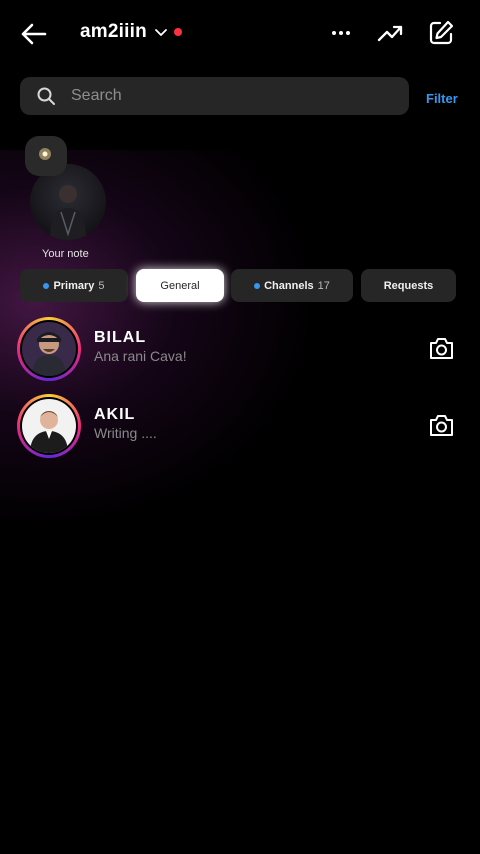 The height and width of the screenshot is (854, 480). What do you see at coordinates (390, 33) in the screenshot?
I see `trending-up-icon` at bounding box center [390, 33].